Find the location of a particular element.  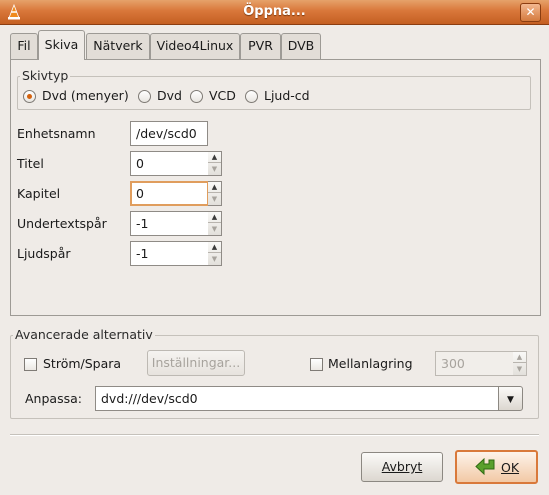

tab-dvb: DVB is located at coordinates (301, 46).